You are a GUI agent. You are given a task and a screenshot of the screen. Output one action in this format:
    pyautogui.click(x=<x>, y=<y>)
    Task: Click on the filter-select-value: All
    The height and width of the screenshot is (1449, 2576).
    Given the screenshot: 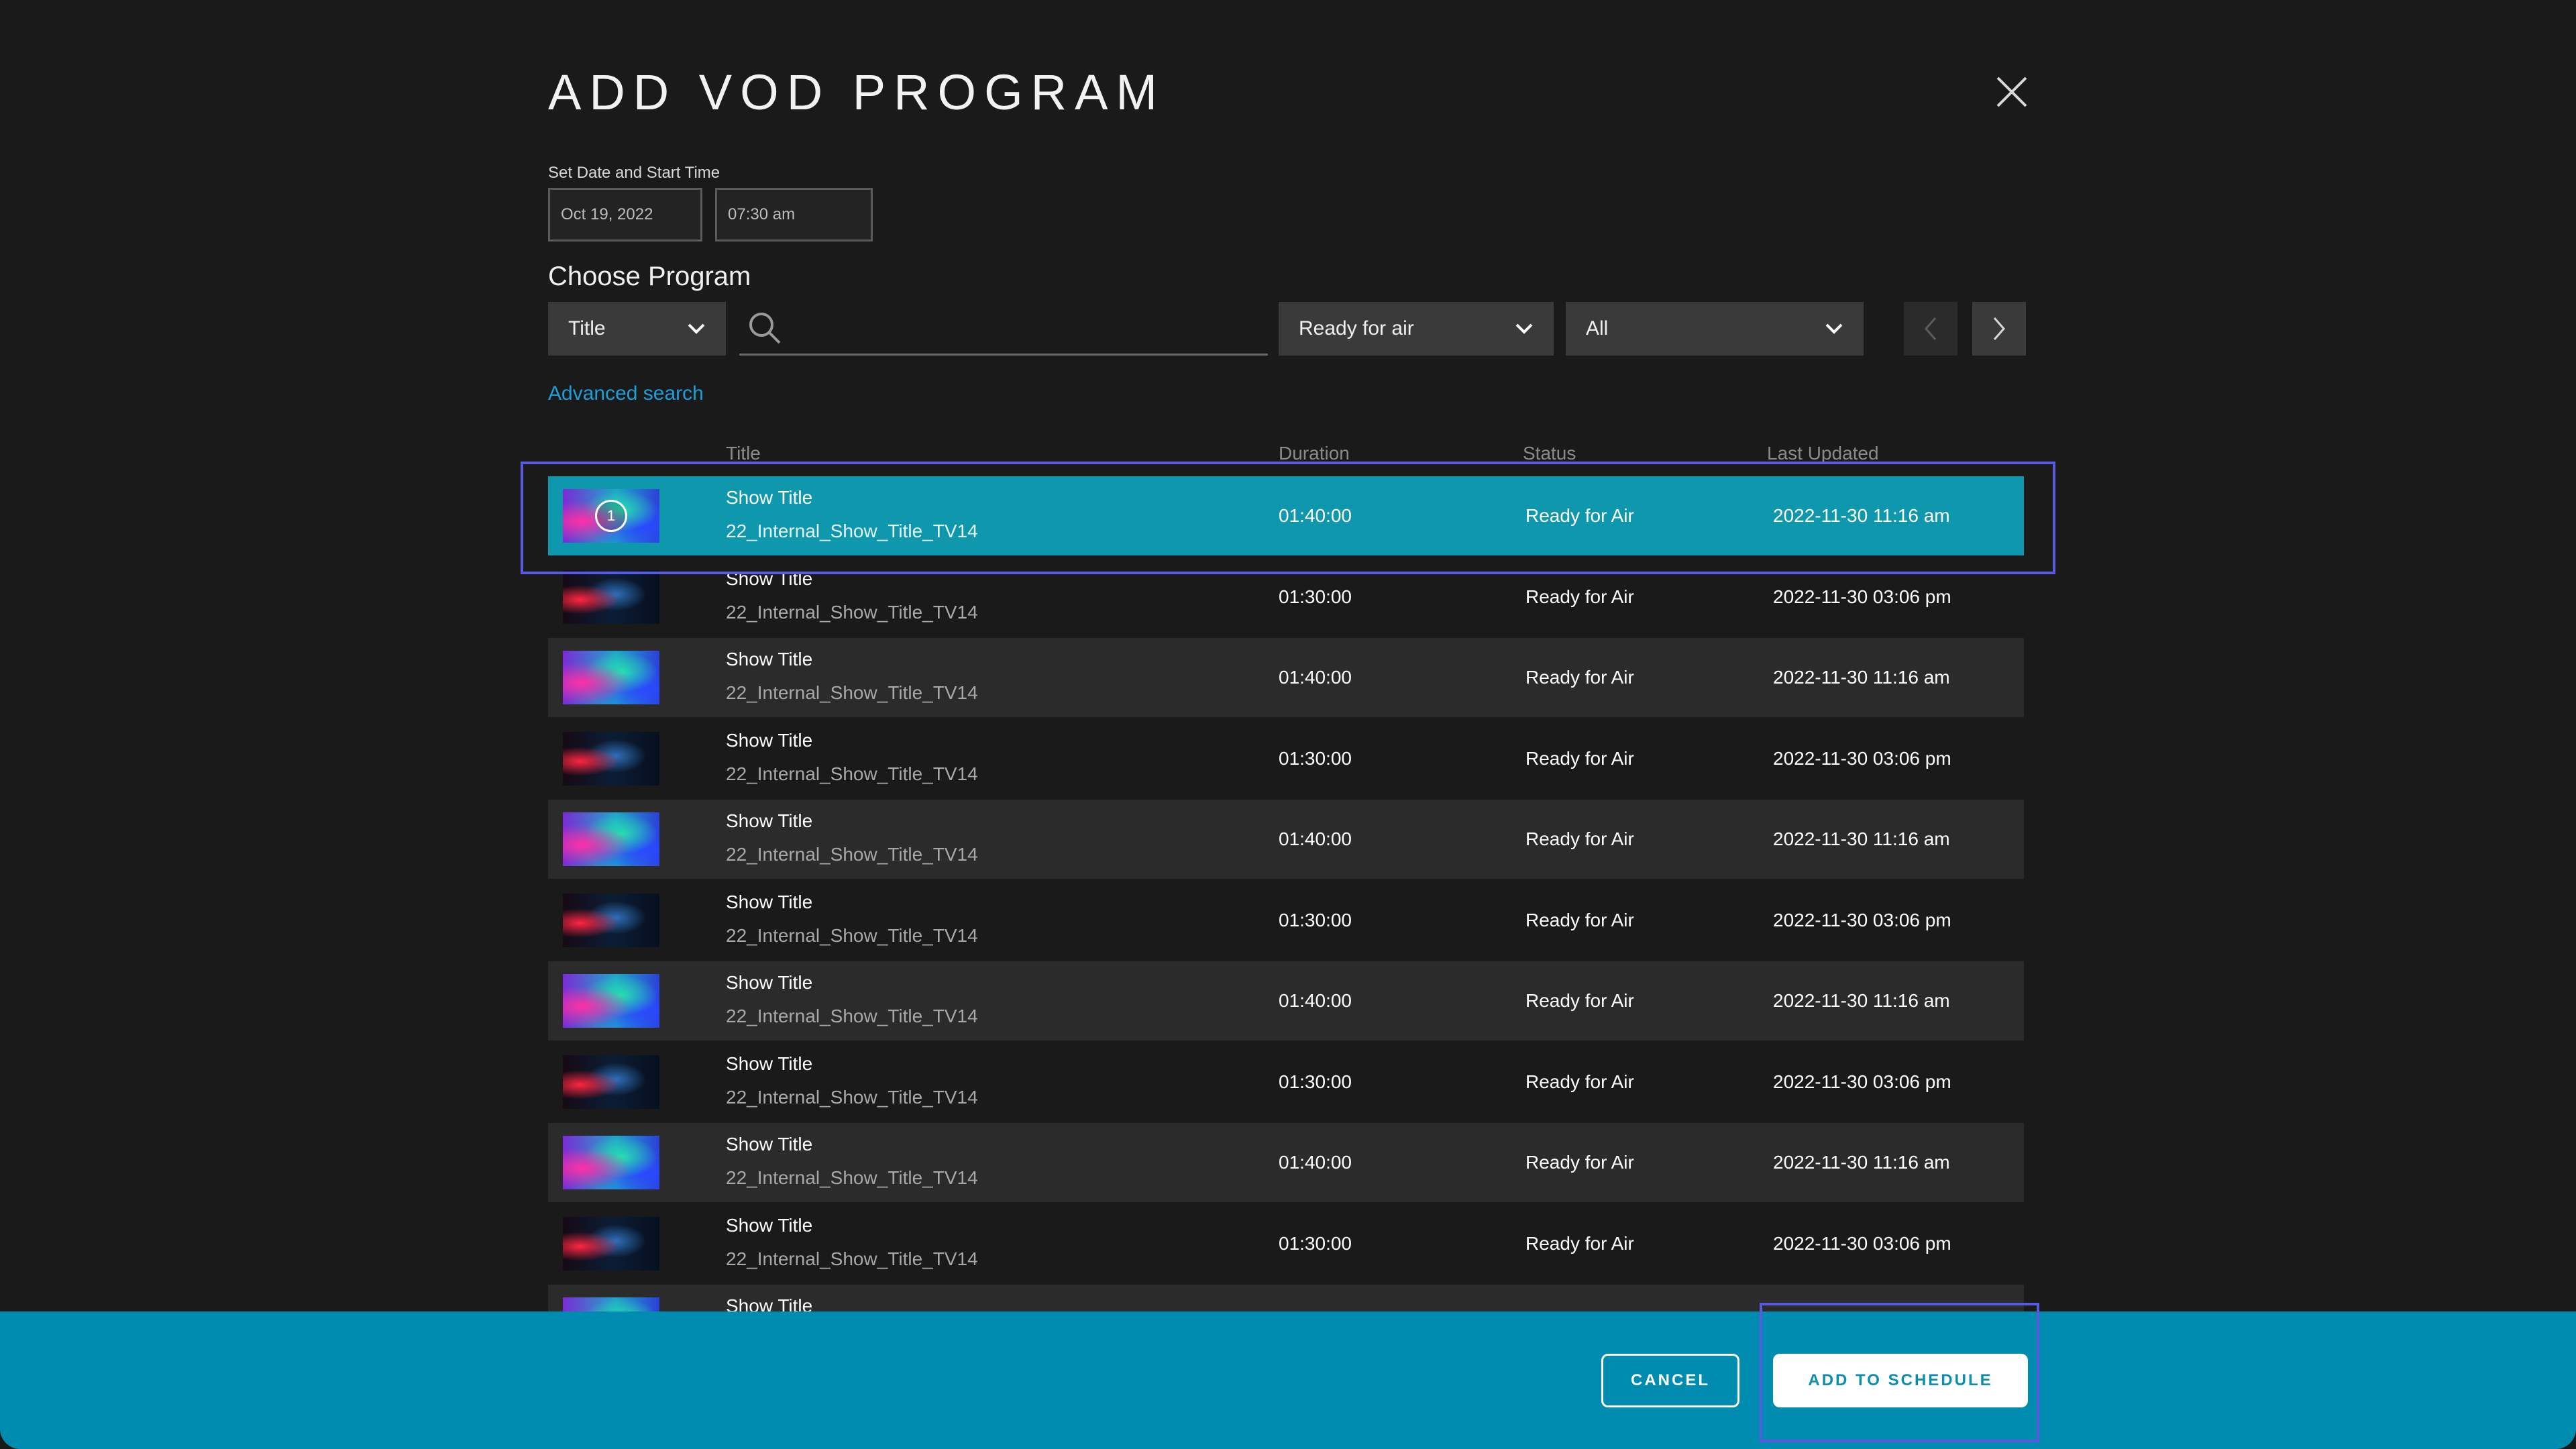 What is the action you would take?
    pyautogui.click(x=1597, y=328)
    